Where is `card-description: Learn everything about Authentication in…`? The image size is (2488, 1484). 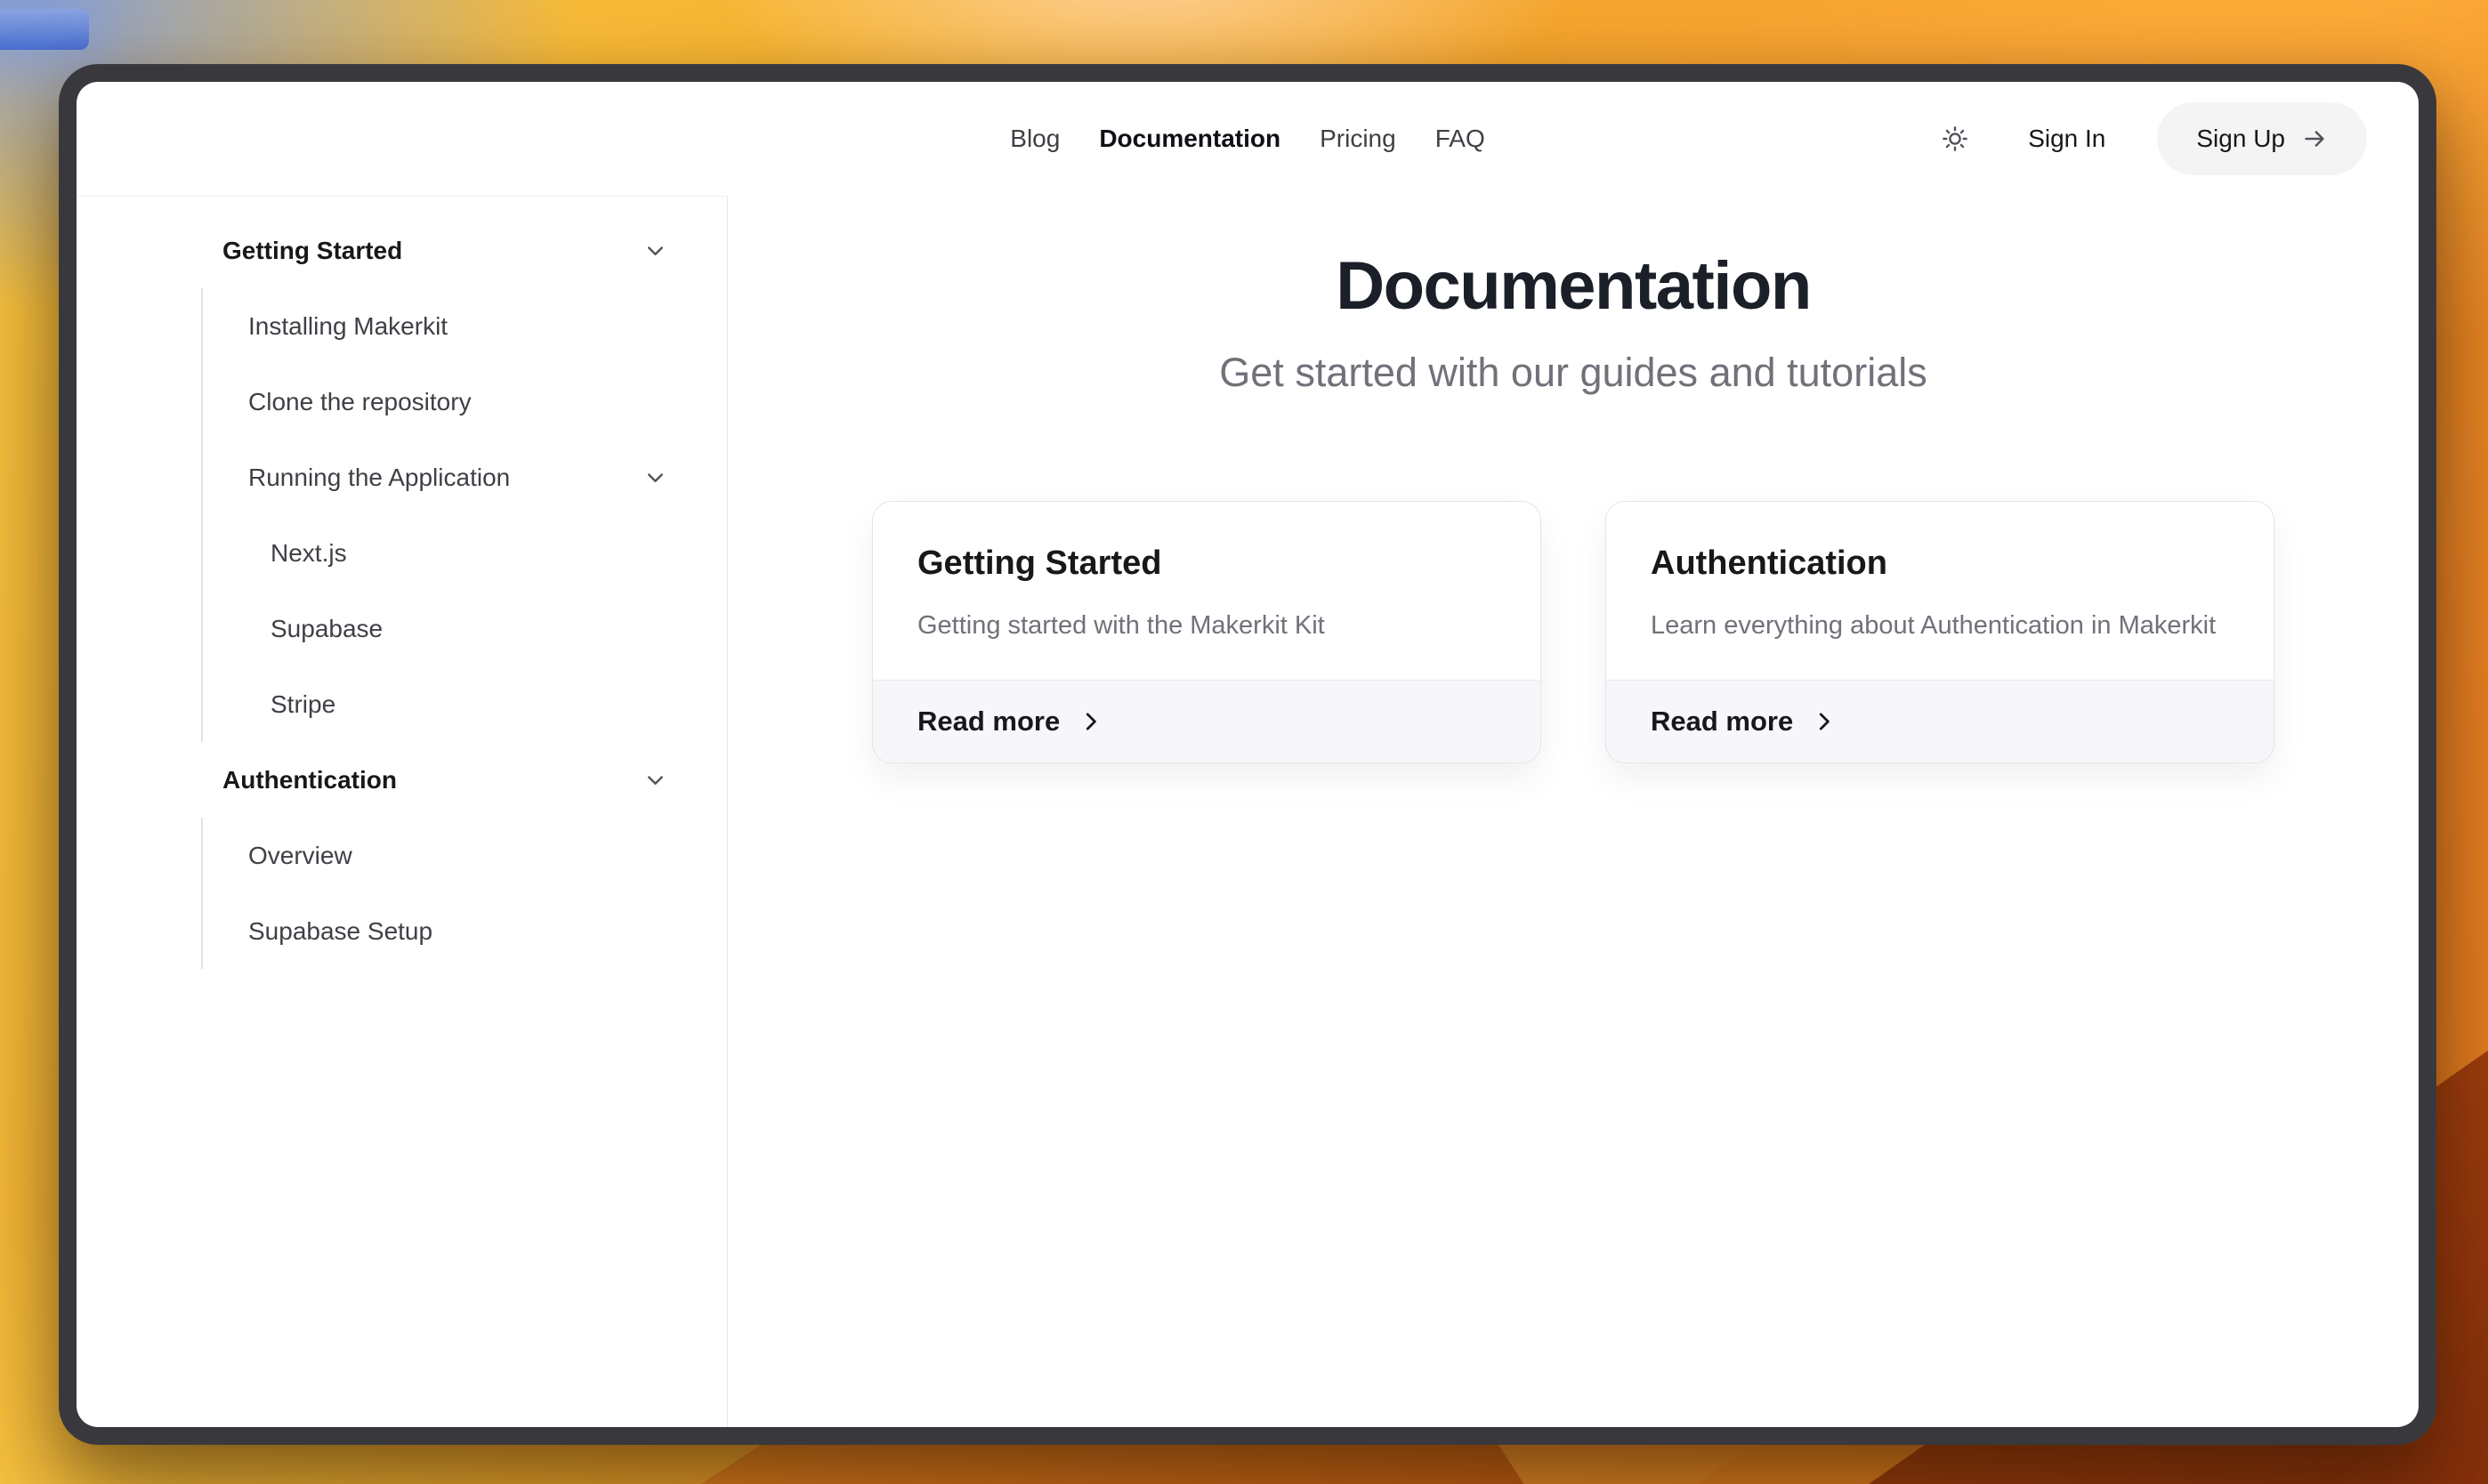
card-description: Learn everything about Authentication in… is located at coordinates (1934, 625).